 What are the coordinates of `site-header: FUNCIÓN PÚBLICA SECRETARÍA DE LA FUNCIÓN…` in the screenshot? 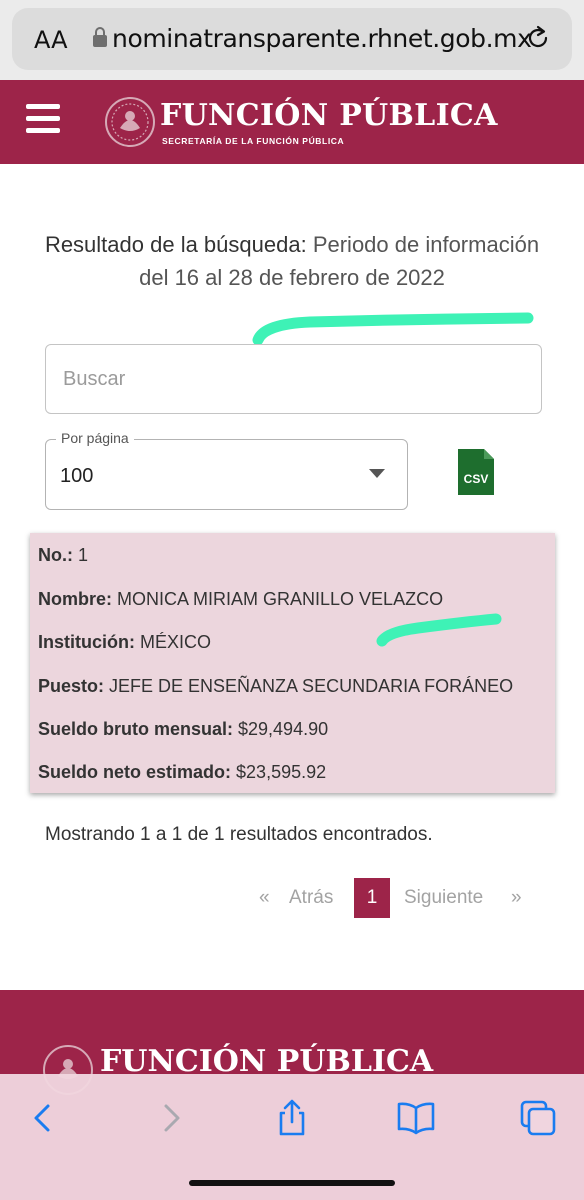 It's located at (292, 122).